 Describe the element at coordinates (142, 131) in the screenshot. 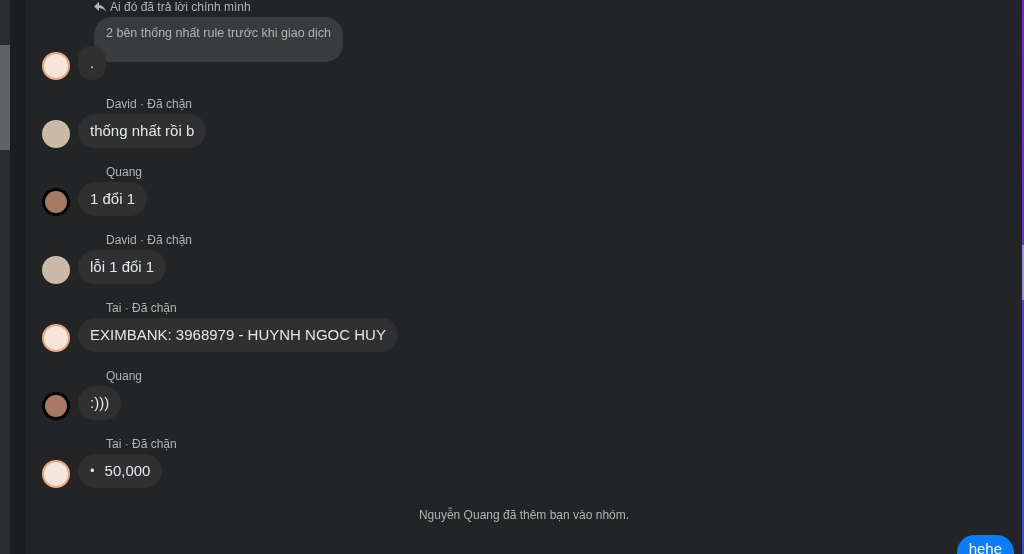

I see `message-bubble: thống nhất rồi b` at that location.